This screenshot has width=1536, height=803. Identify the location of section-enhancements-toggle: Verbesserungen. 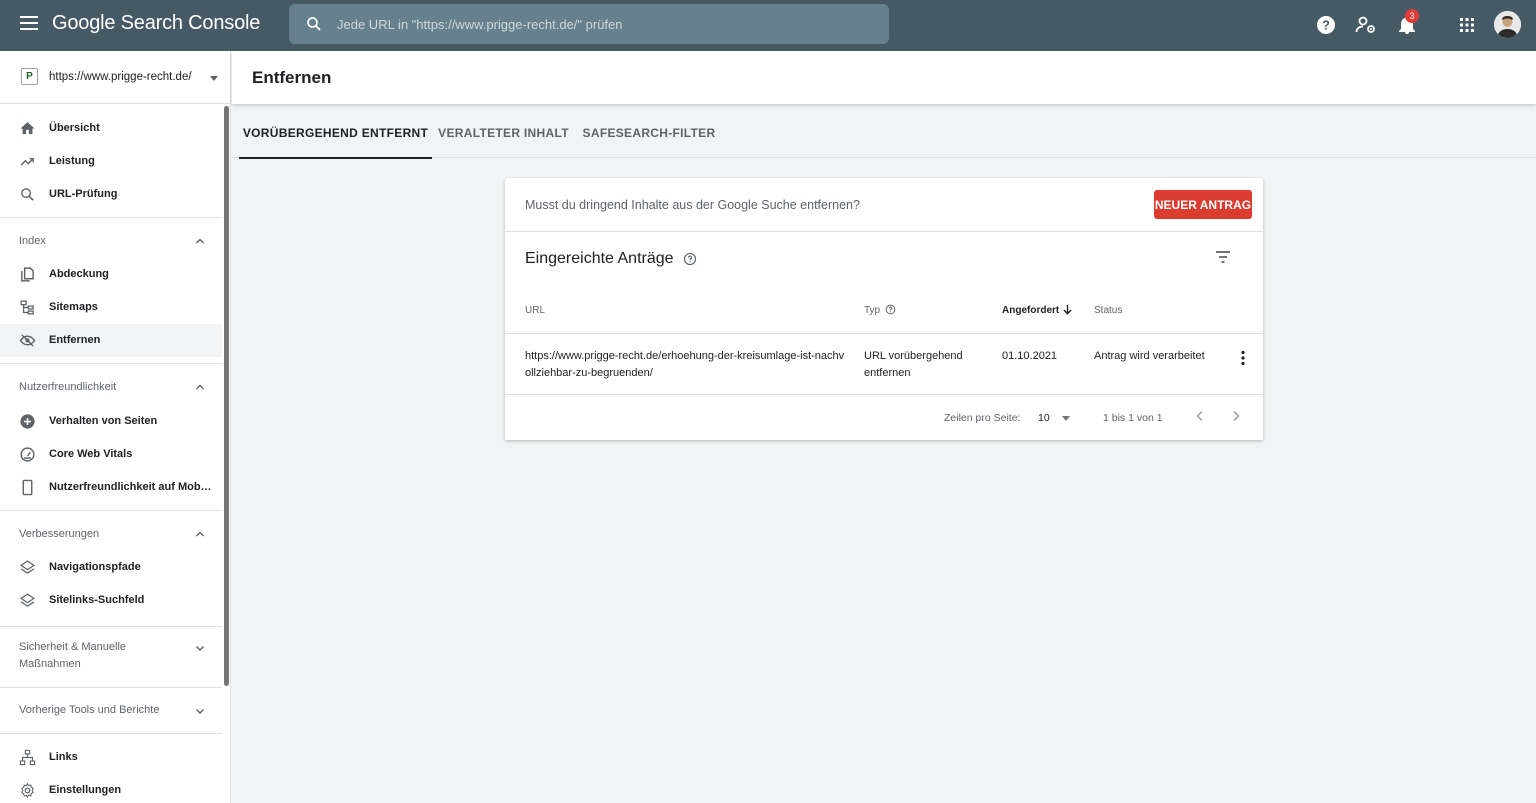
(111, 537).